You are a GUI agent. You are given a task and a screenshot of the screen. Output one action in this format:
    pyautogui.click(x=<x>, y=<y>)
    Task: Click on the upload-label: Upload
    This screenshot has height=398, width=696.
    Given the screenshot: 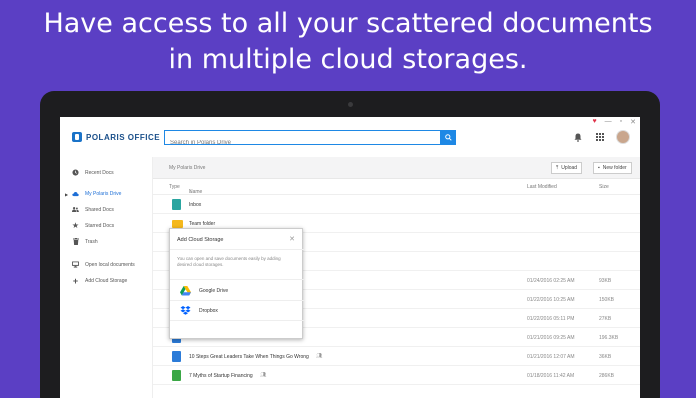 What is the action you would take?
    pyautogui.click(x=569, y=168)
    